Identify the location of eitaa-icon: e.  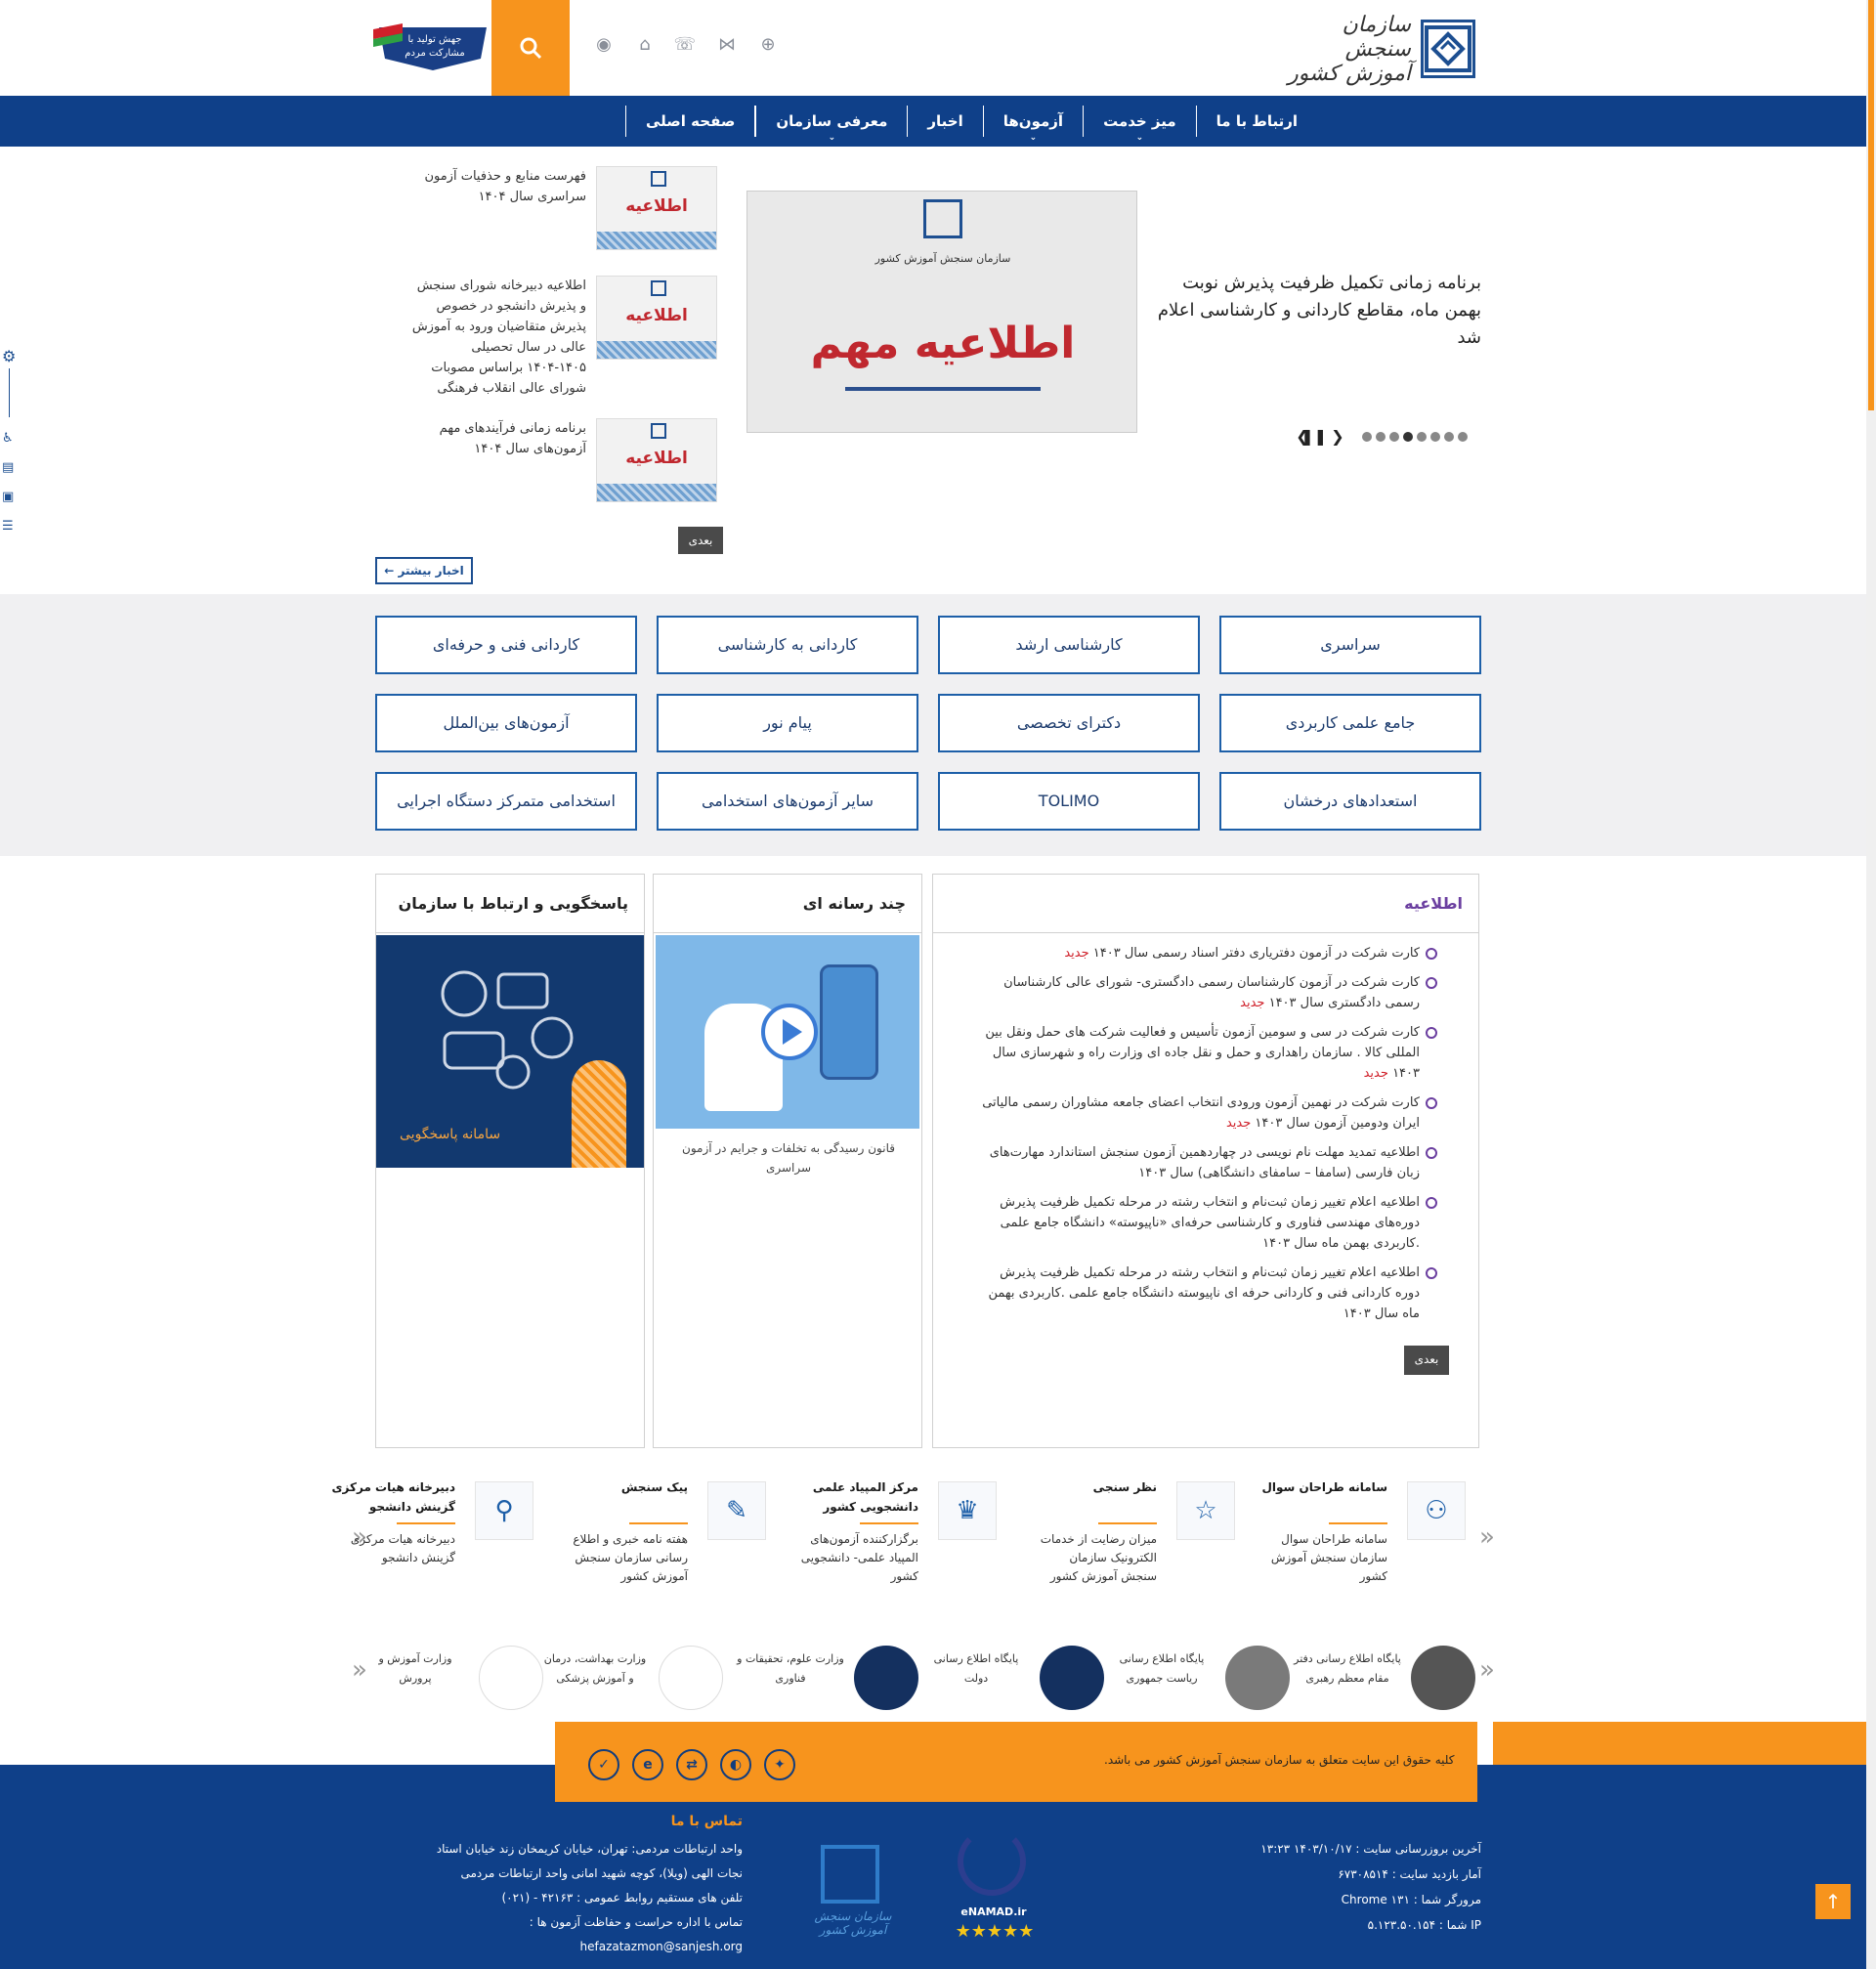
(647, 1764).